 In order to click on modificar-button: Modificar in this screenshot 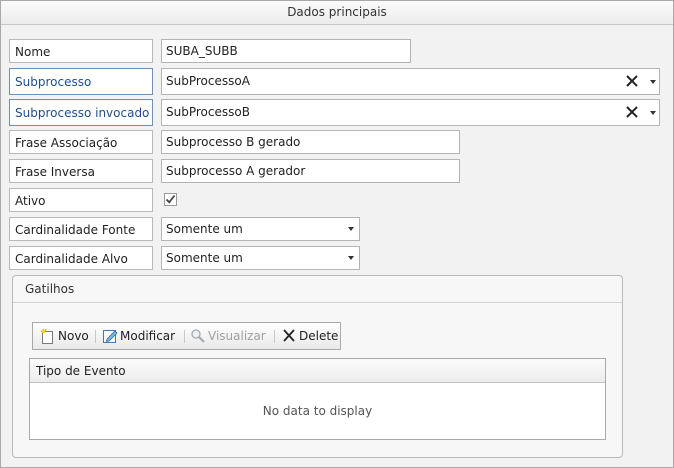, I will do `click(140, 336)`.